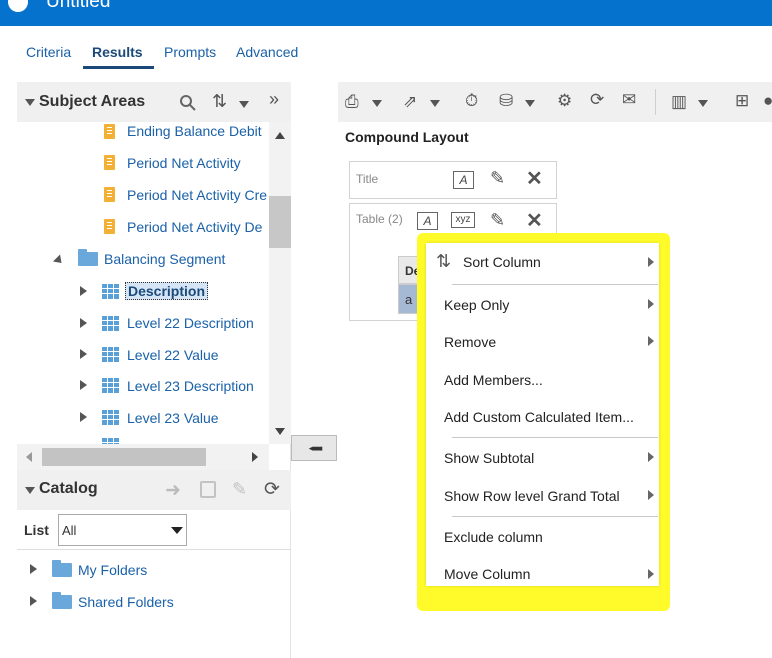 This screenshot has width=772, height=658. What do you see at coordinates (78, 6) in the screenshot?
I see `window-title: Untitled` at bounding box center [78, 6].